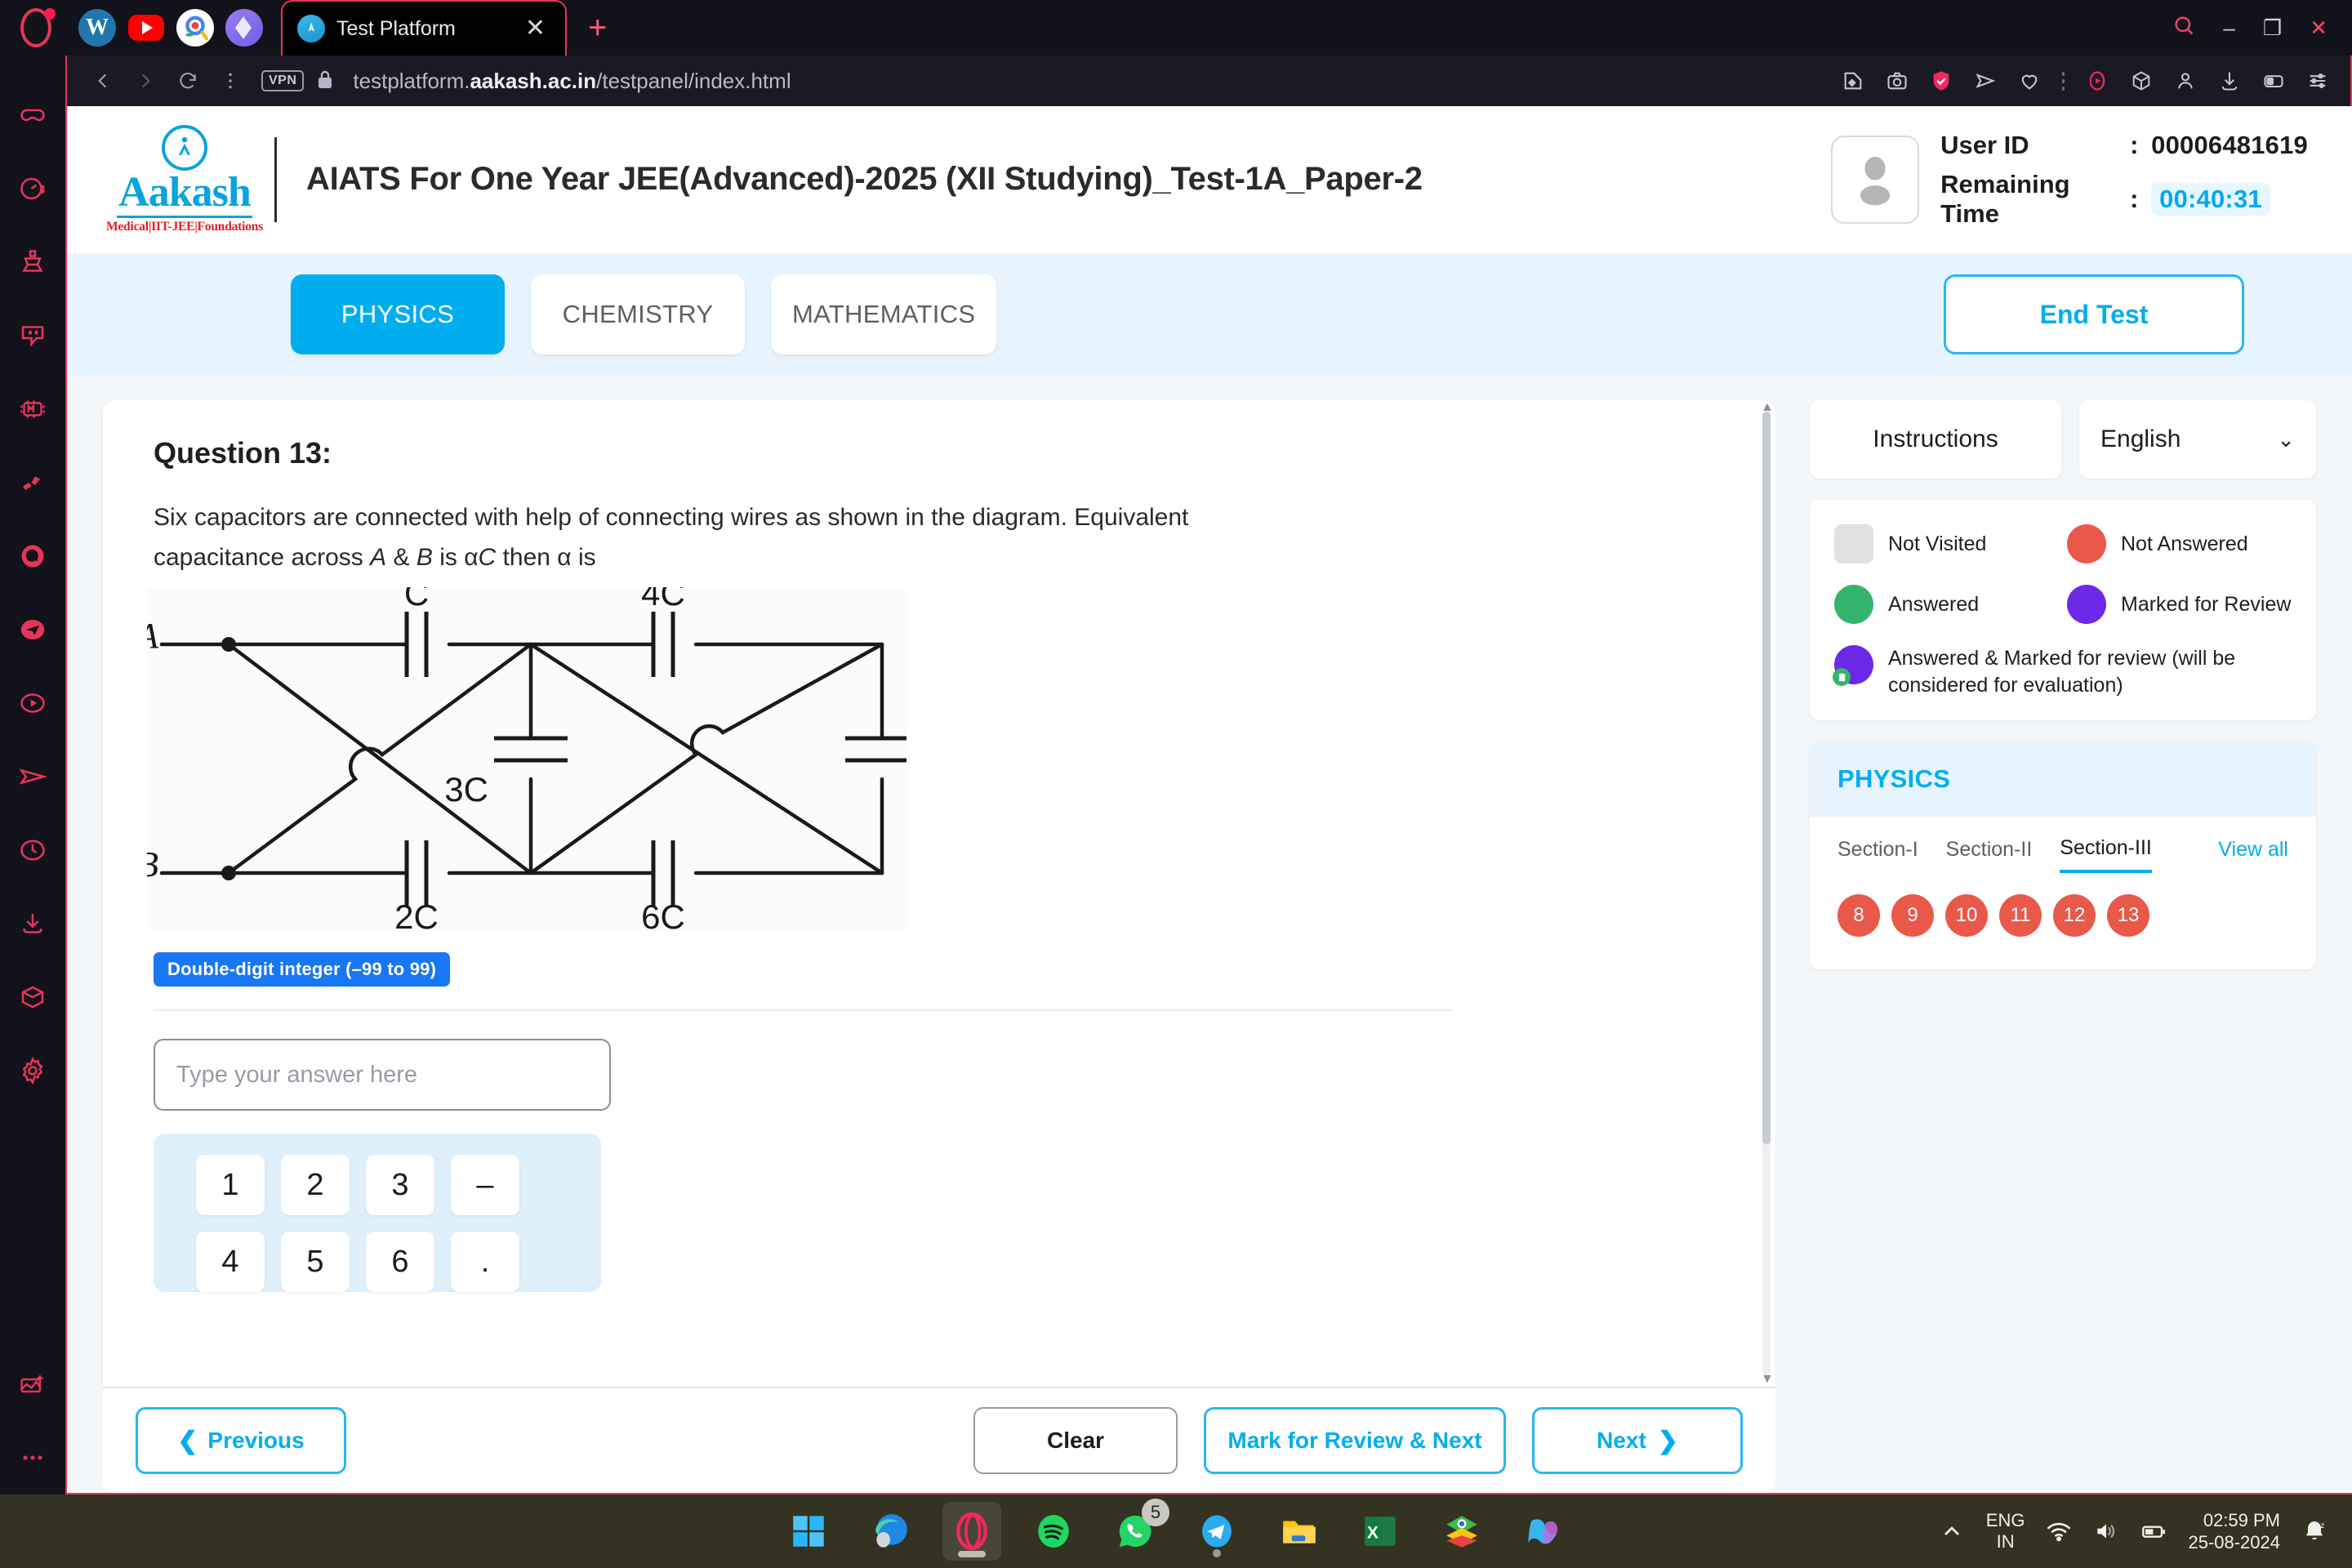 The height and width of the screenshot is (1568, 2352). What do you see at coordinates (32, 776) in the screenshot?
I see `send-plane-icon` at bounding box center [32, 776].